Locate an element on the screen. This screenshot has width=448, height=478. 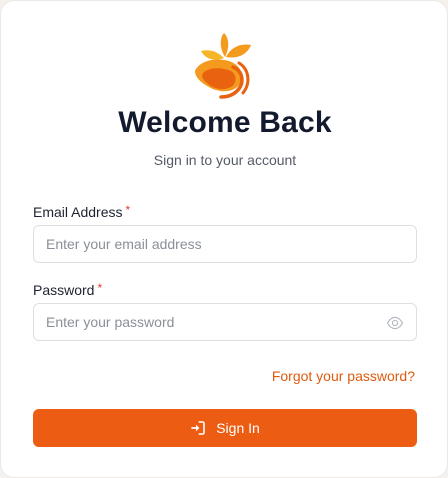
page-subtitle: Sign in to your account is located at coordinates (225, 160).